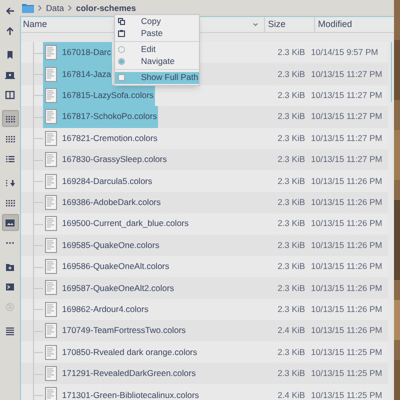 The image size is (400, 400). Describe the element at coordinates (124, 331) in the screenshot. I see `file-name: 170749-TeamFortressTwo.colors` at that location.